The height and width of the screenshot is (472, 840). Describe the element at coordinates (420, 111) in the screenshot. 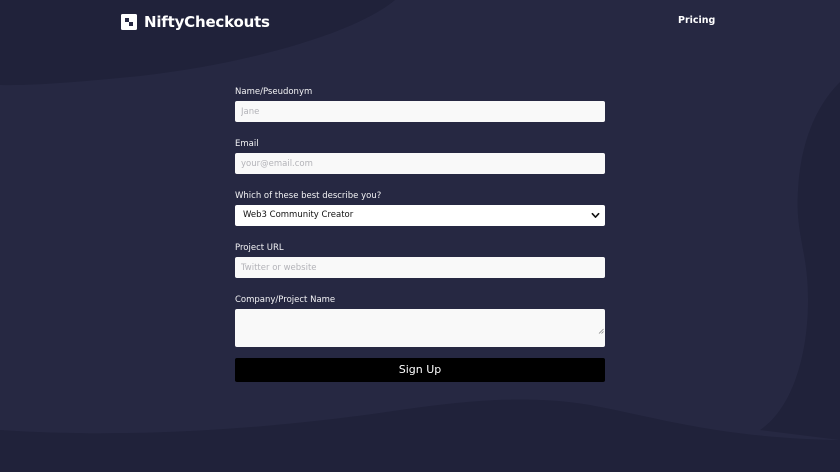

I see `name-input` at that location.